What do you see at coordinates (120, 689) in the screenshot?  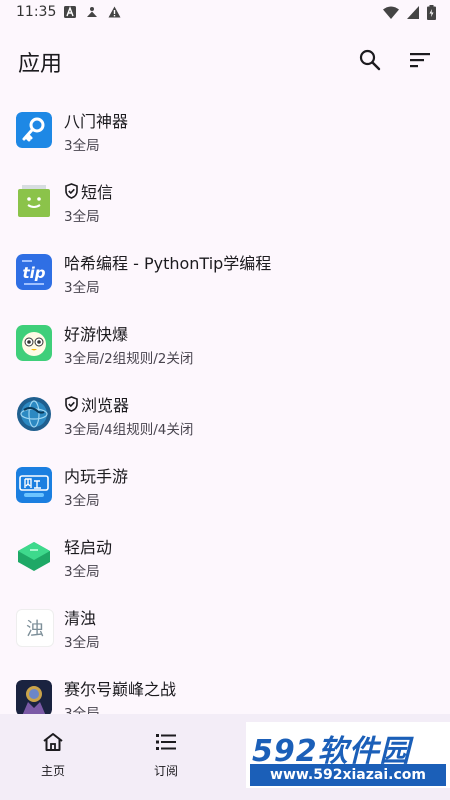 I see `app-name: 赛尔号巅峰之战` at bounding box center [120, 689].